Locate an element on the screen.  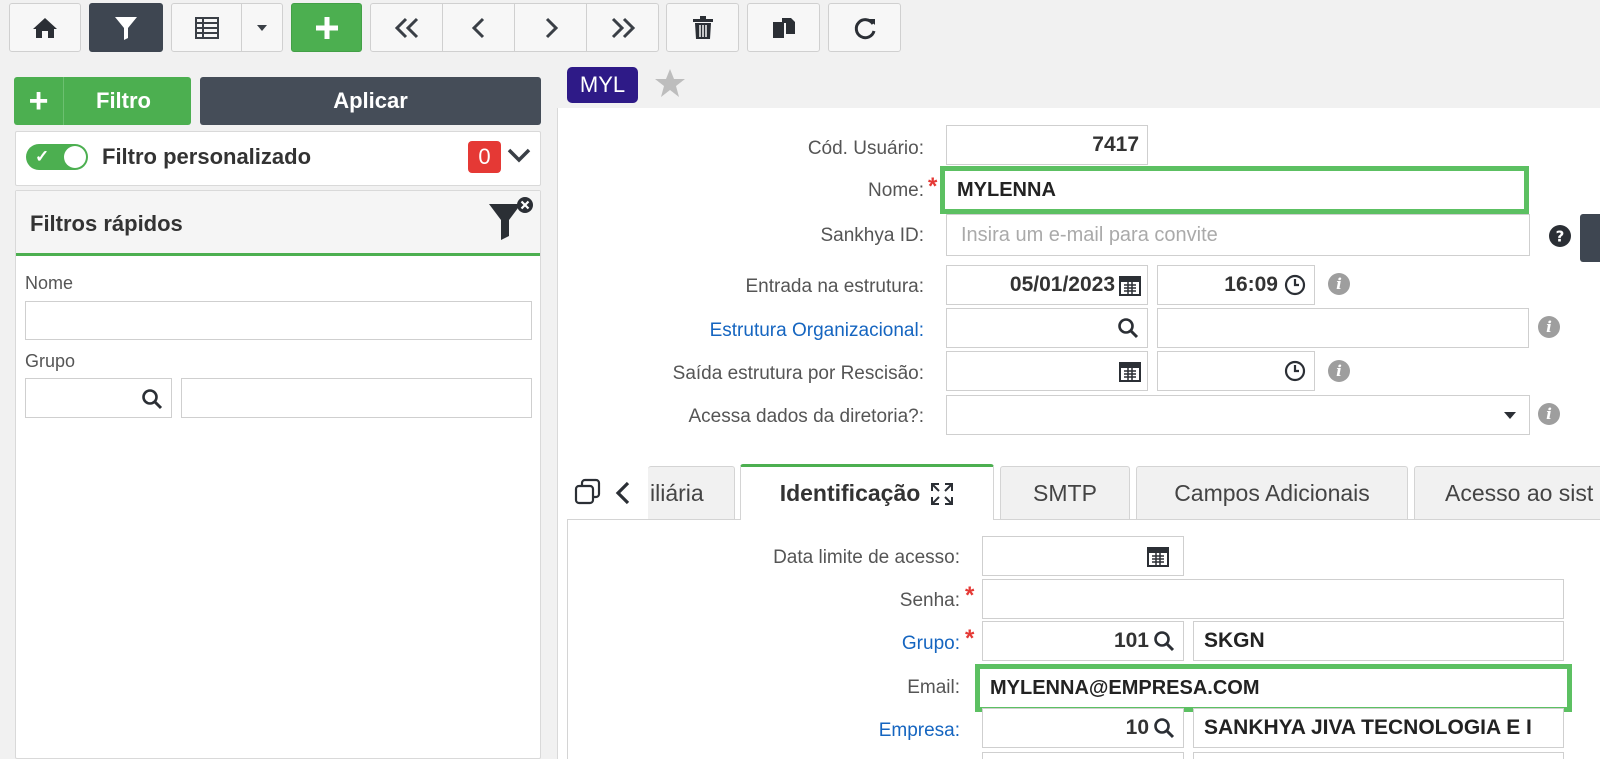
custom-filter-label: Filtro personalizado is located at coordinates (207, 156).